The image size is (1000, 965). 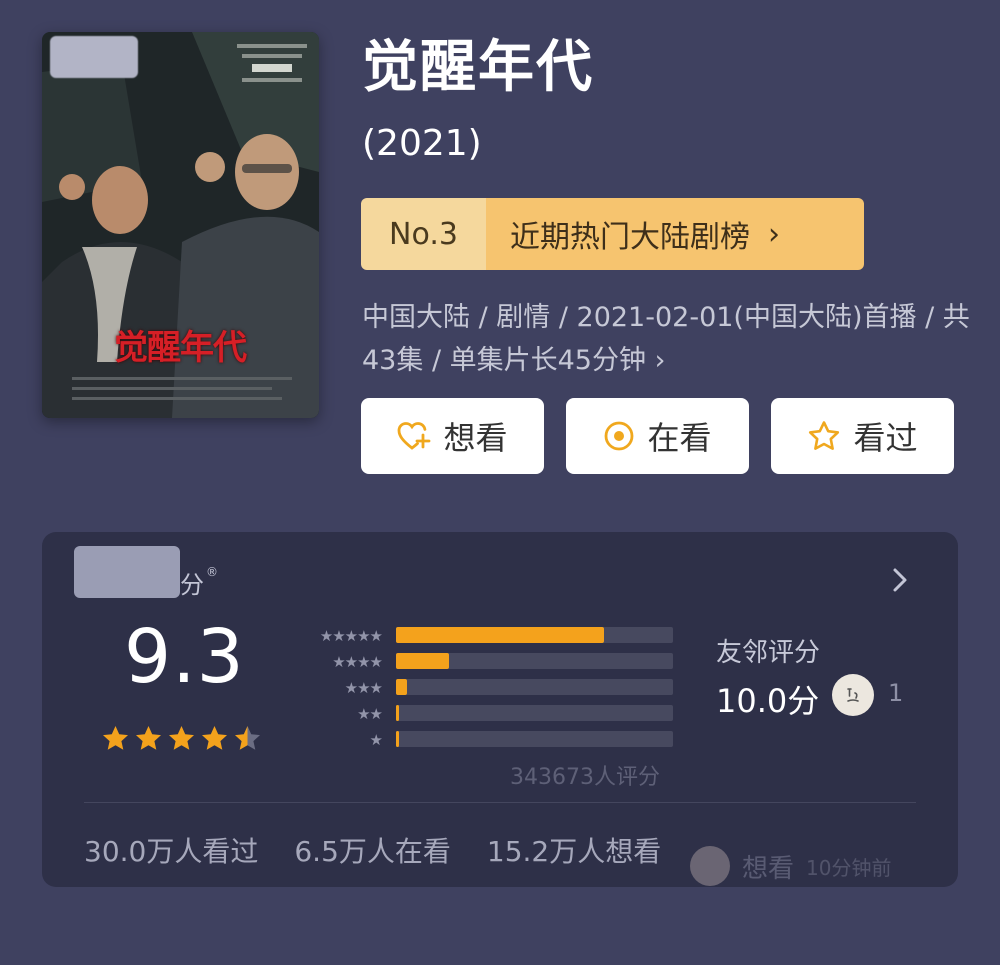 What do you see at coordinates (363, 688) in the screenshot?
I see `distribution-stars-label: ★★★` at bounding box center [363, 688].